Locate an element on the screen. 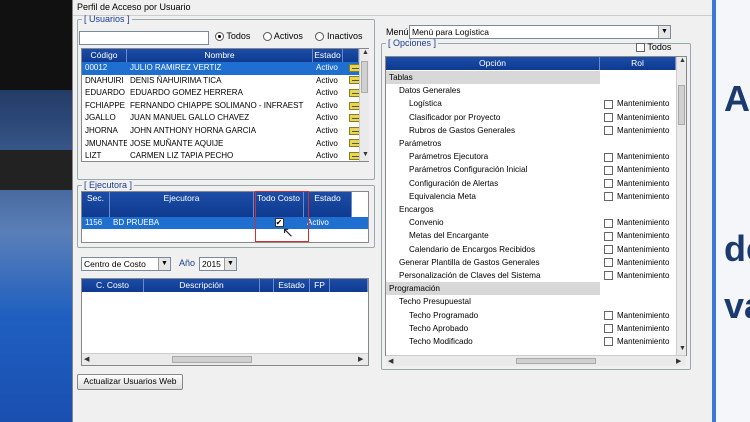 Image resolution: width=750 pixels, height=422 pixels. opcion-row: Datos Generales is located at coordinates (531, 90).